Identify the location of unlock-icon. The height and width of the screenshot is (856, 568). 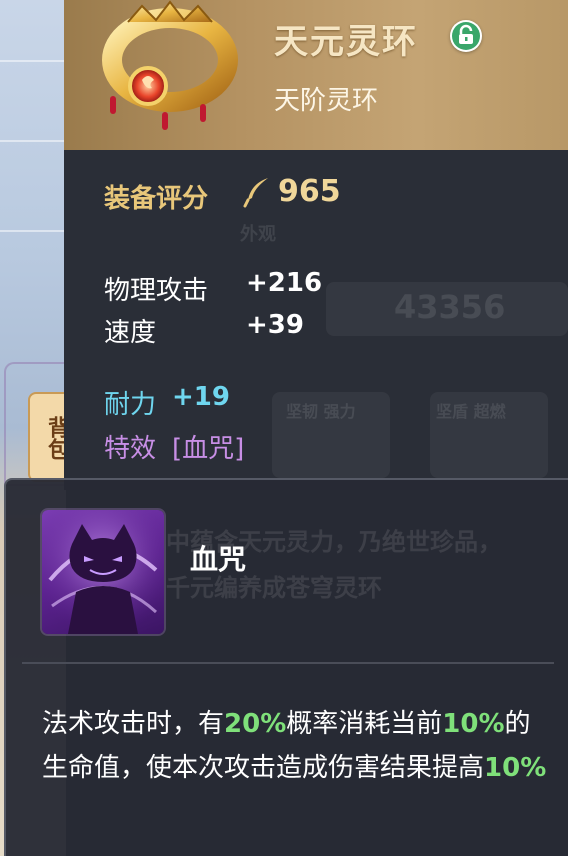
(466, 36).